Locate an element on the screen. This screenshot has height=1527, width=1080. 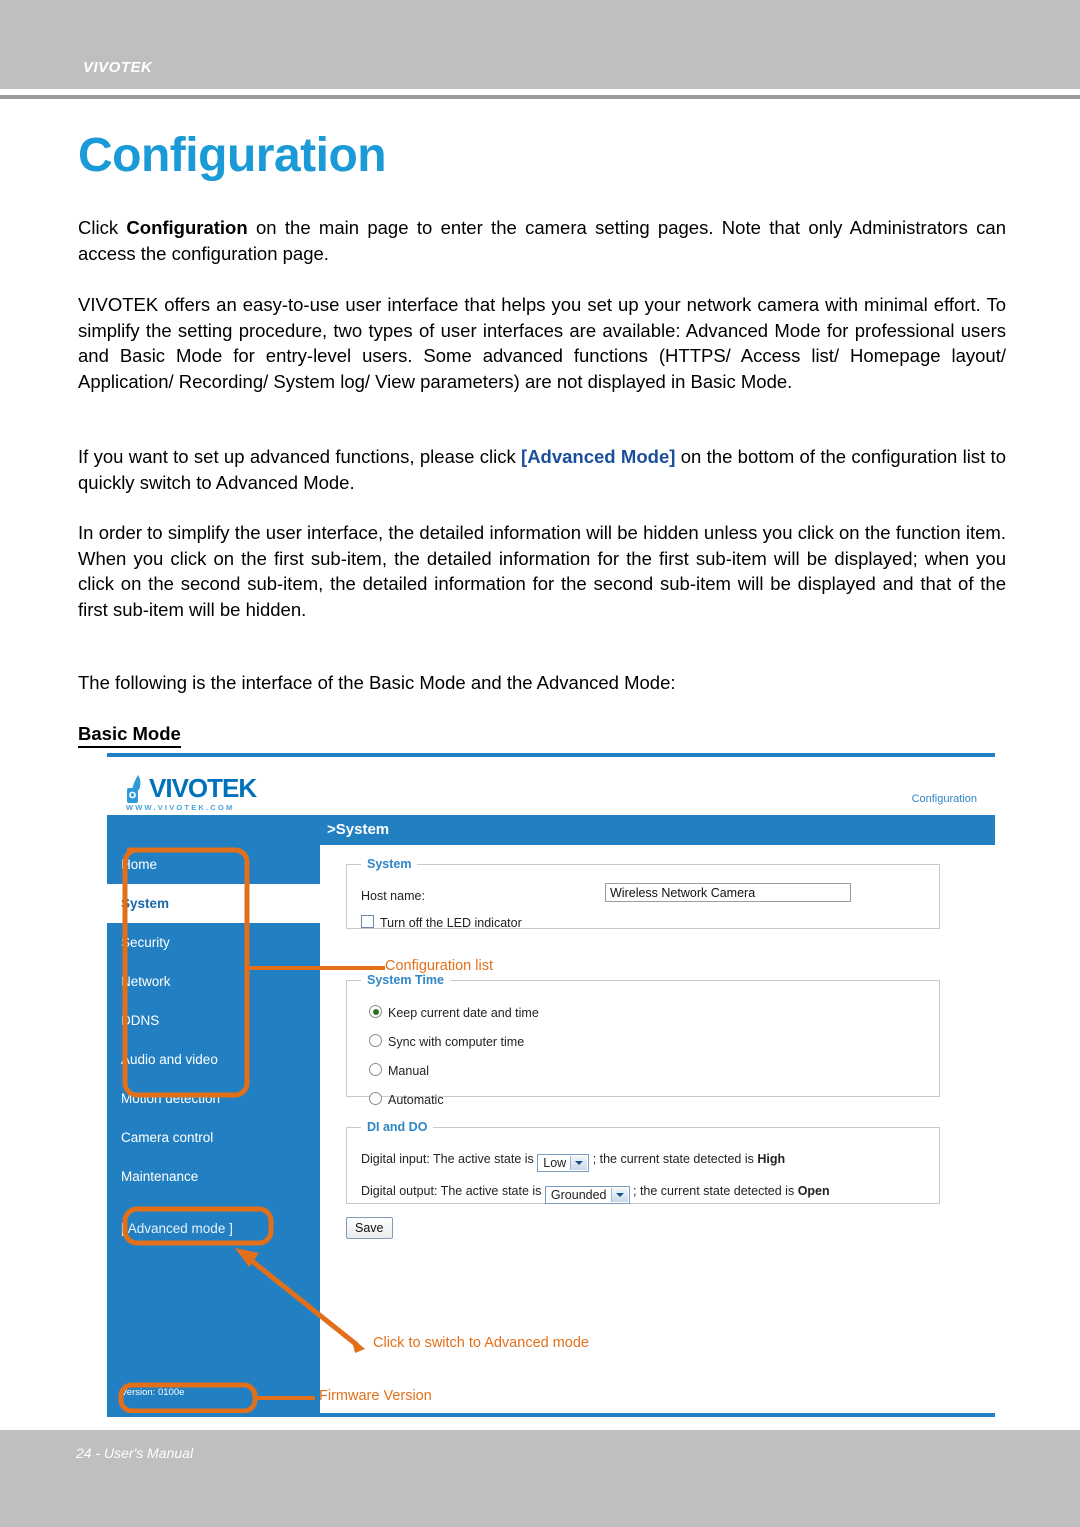
subheading-basic-mode: Basic Mode is located at coordinates (129, 735).